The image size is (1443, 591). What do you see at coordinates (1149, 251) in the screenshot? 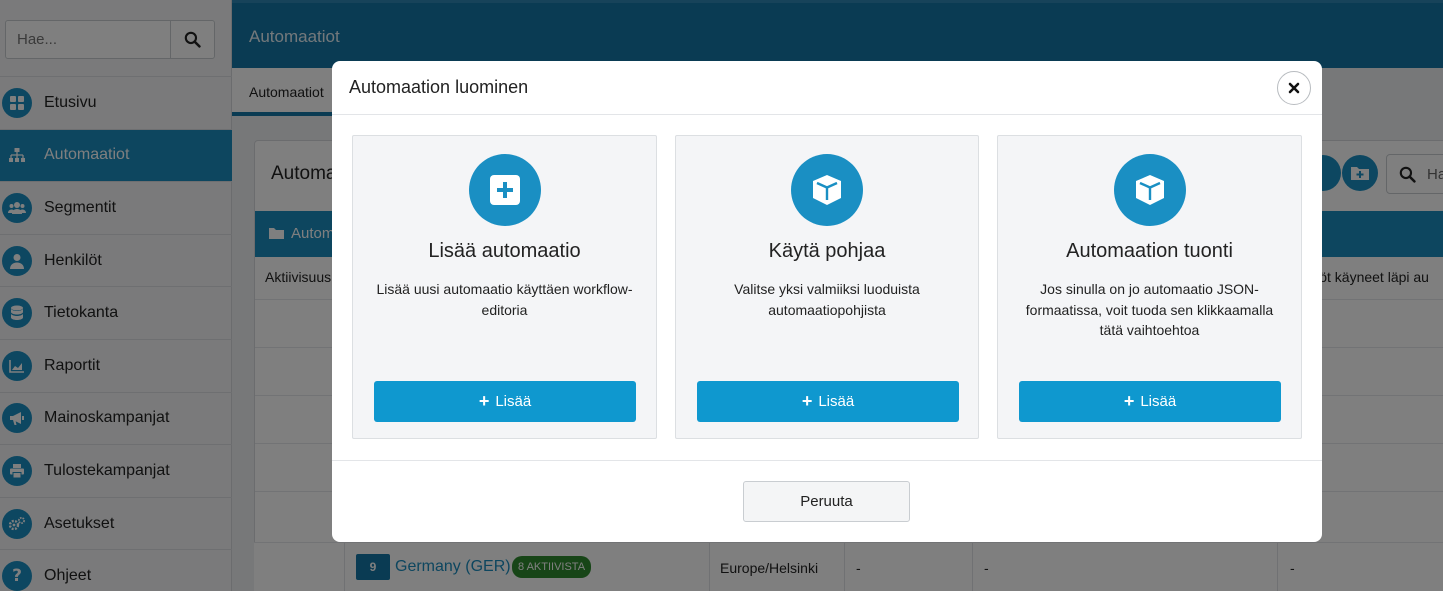
I see `card-title: Automaation tuonti` at bounding box center [1149, 251].